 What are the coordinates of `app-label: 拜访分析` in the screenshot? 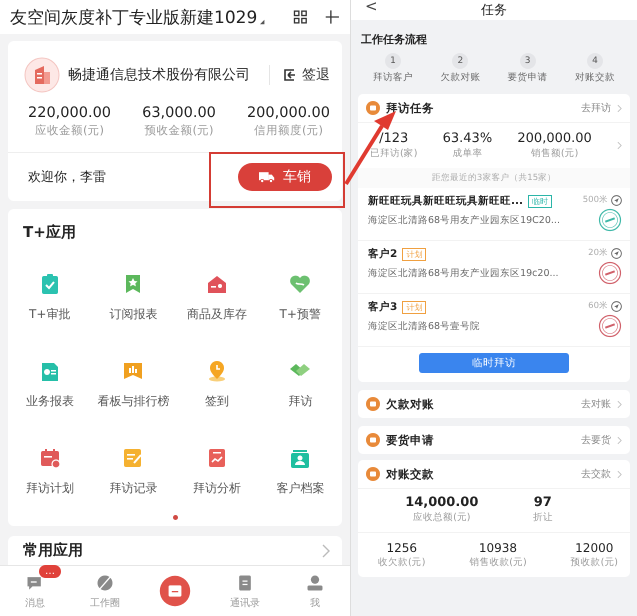 It's located at (216, 489).